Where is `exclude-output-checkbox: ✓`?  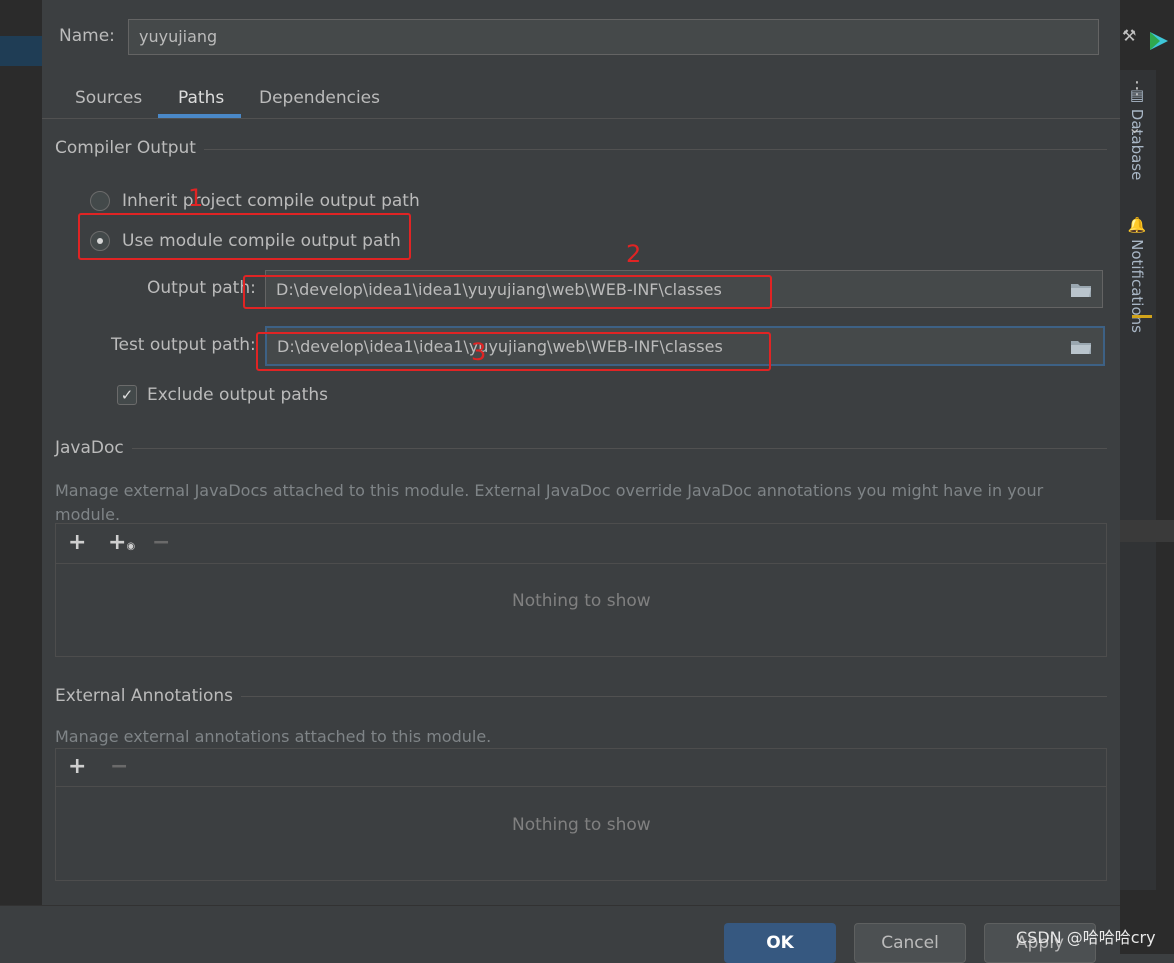
exclude-output-checkbox: ✓ is located at coordinates (127, 395).